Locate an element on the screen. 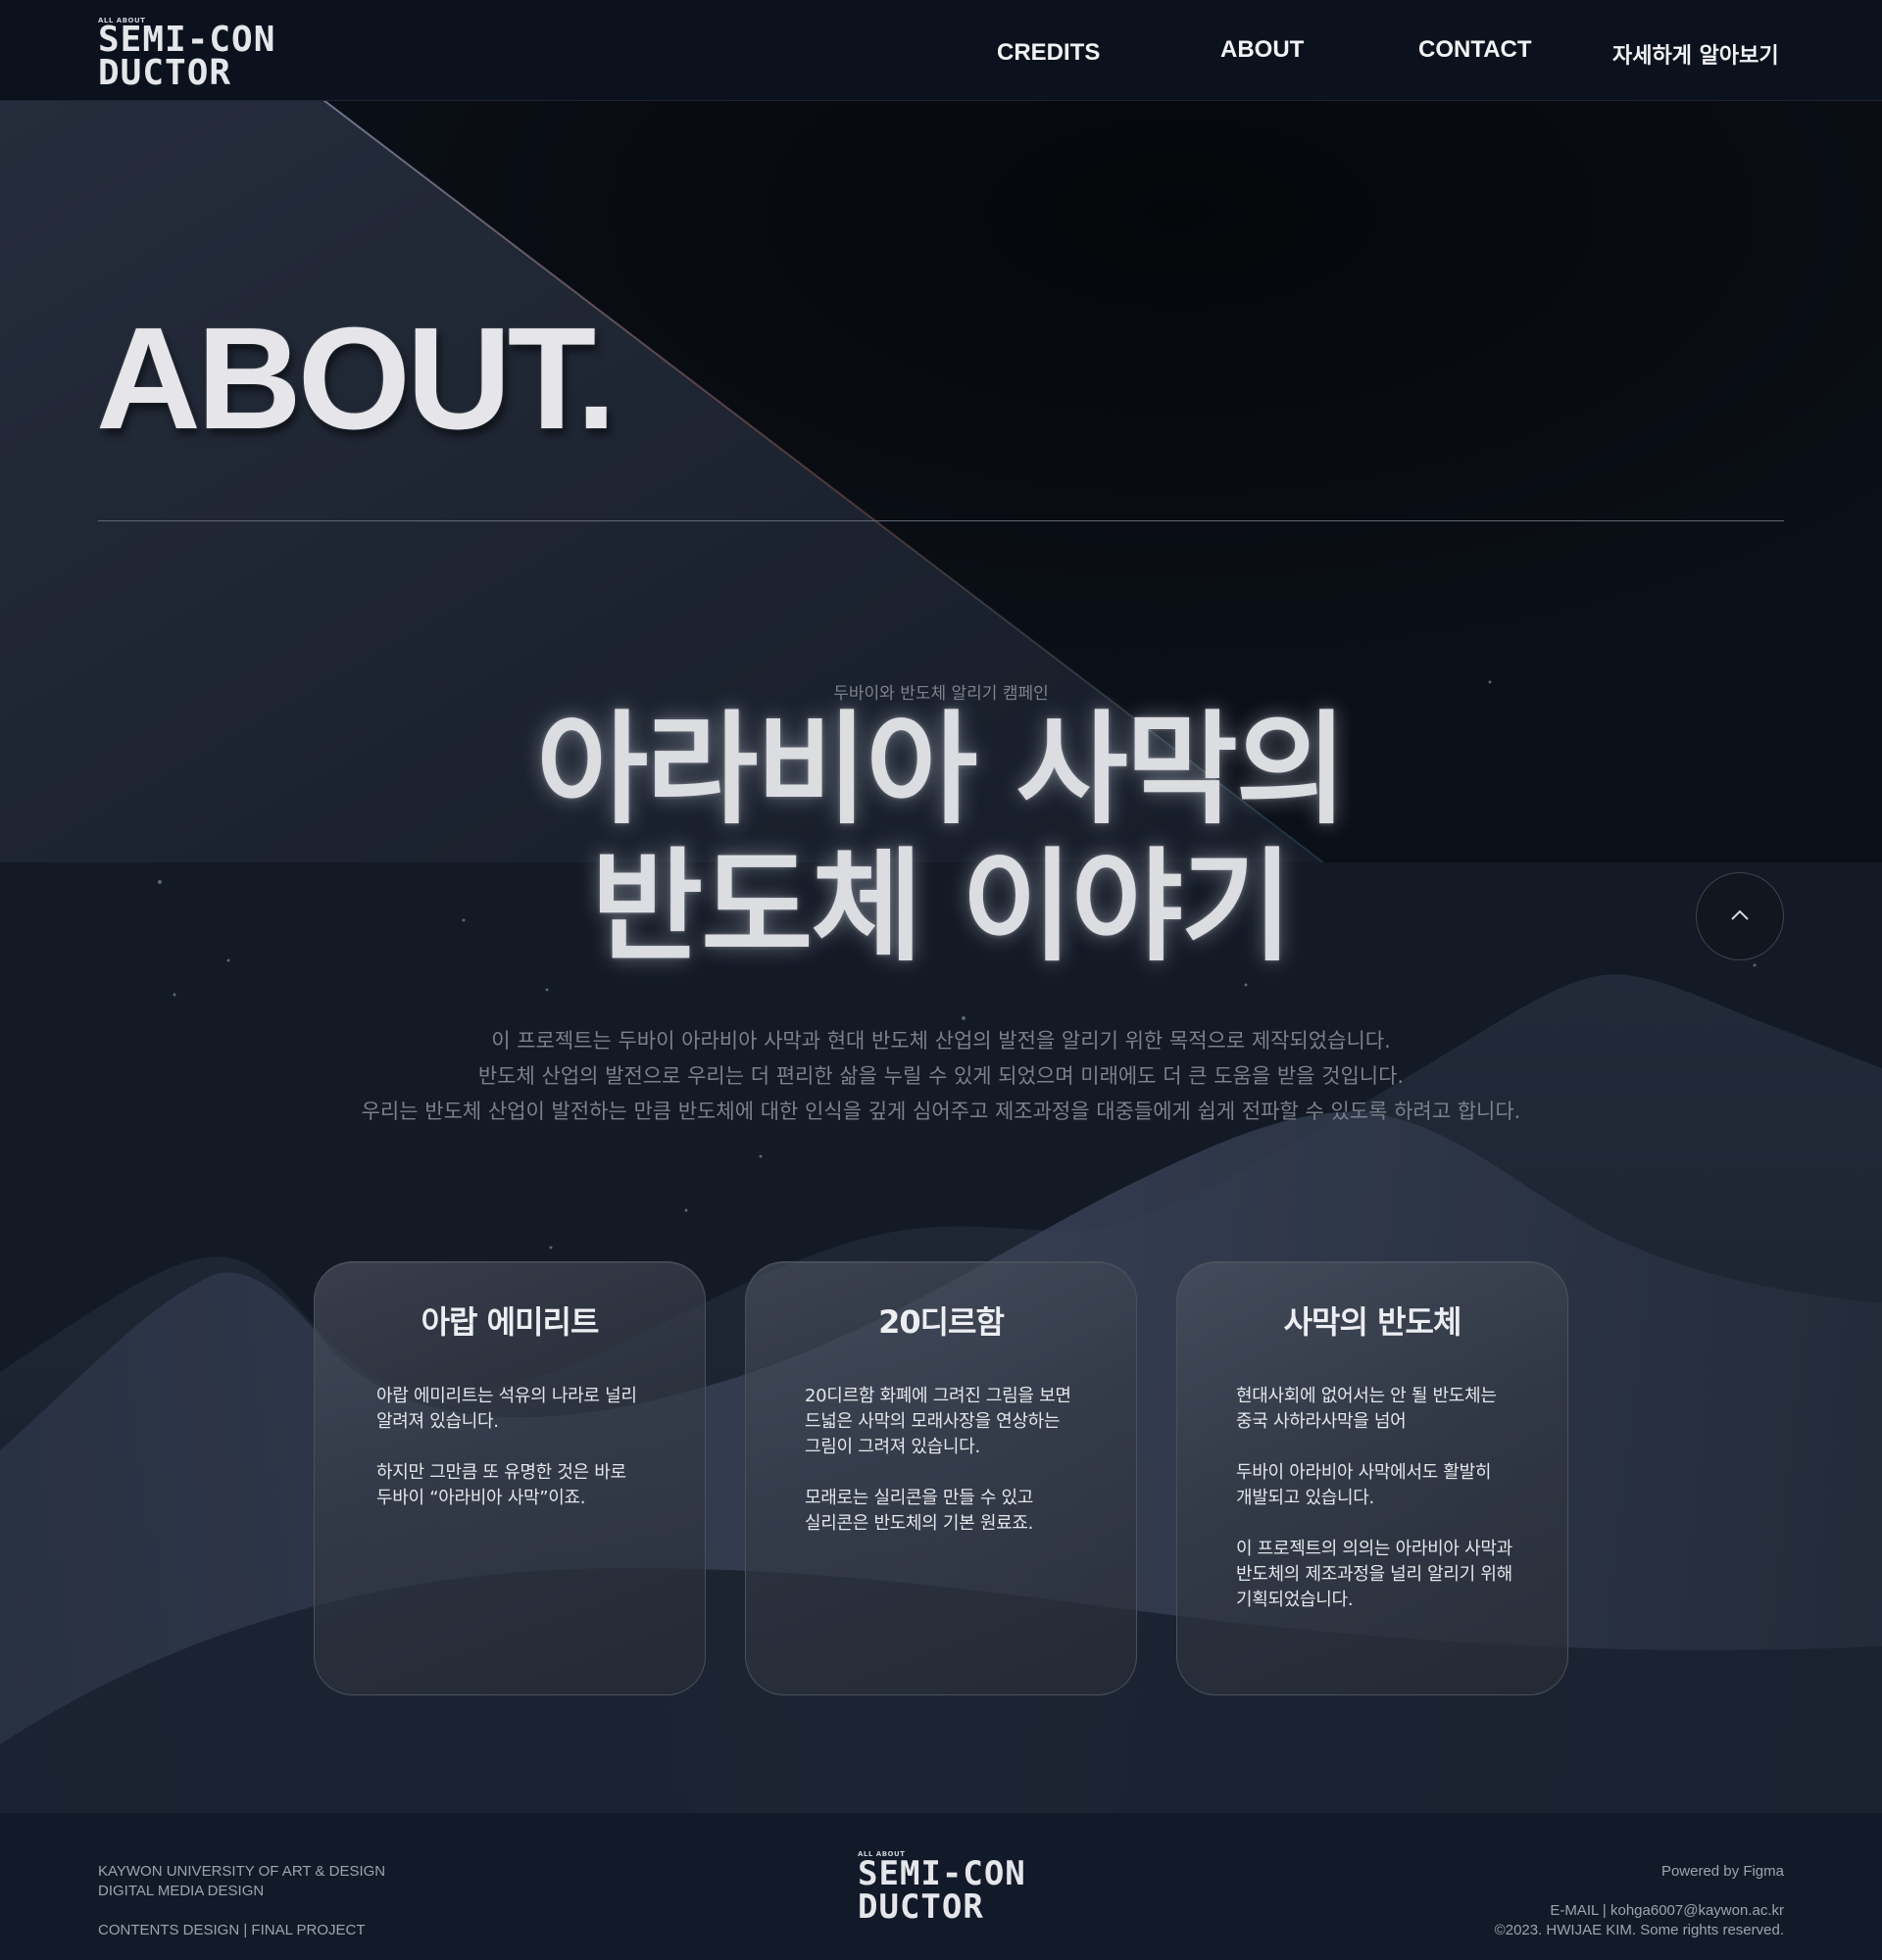 The image size is (1882, 1960). hero-title: 아라비아 사막의 반도체 이야기 is located at coordinates (941, 839).